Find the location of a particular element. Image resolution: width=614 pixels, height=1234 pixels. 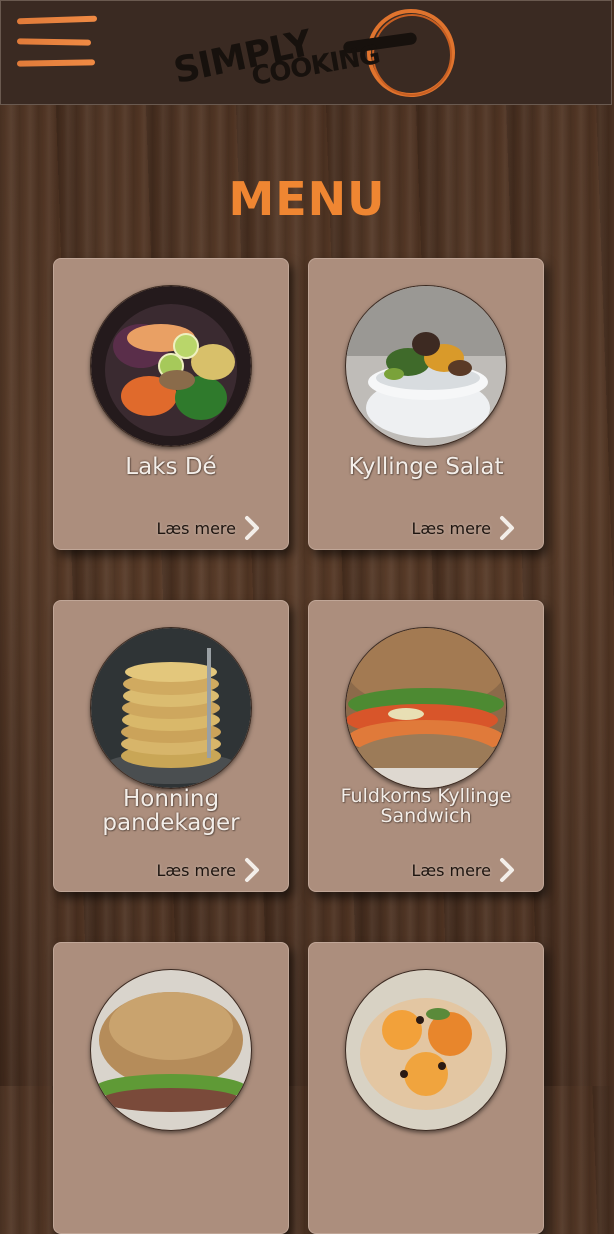

dish-name: Fuldkorns Kyllinge Sandwich is located at coordinates (426, 806).